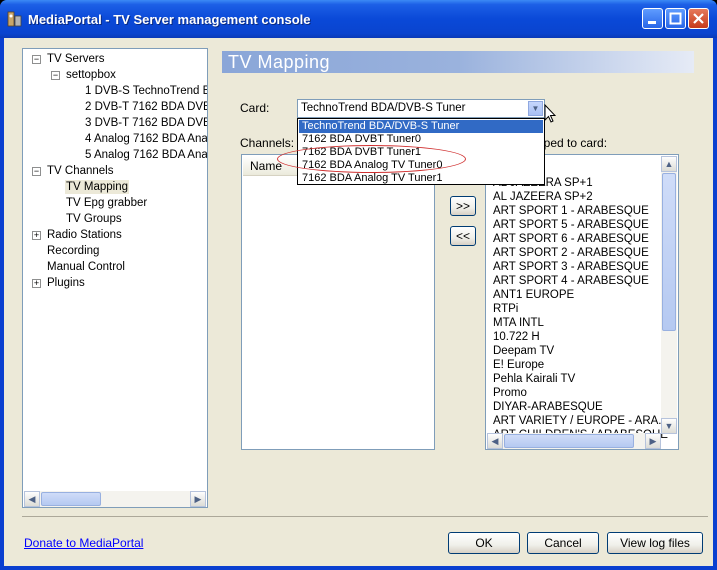 Image resolution: width=717 pixels, height=570 pixels. What do you see at coordinates (458, 62) in the screenshot?
I see `page-header: TV Mapping` at bounding box center [458, 62].